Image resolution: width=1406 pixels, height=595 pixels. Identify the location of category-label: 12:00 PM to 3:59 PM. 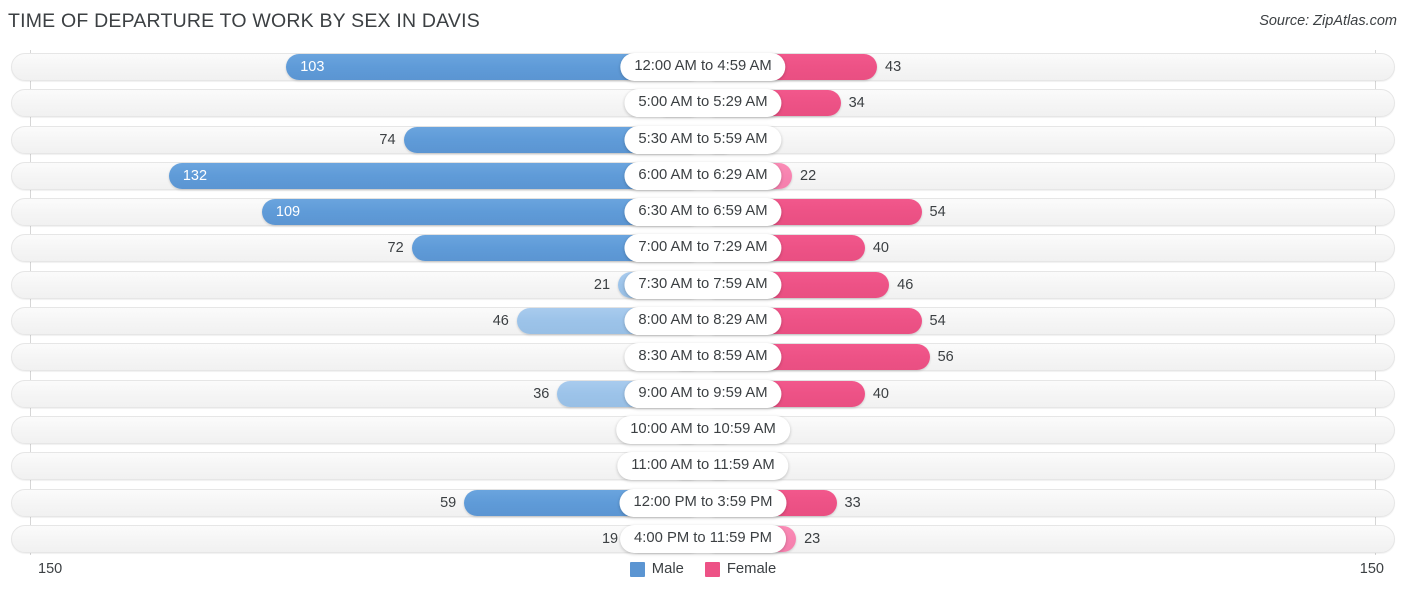
(703, 502).